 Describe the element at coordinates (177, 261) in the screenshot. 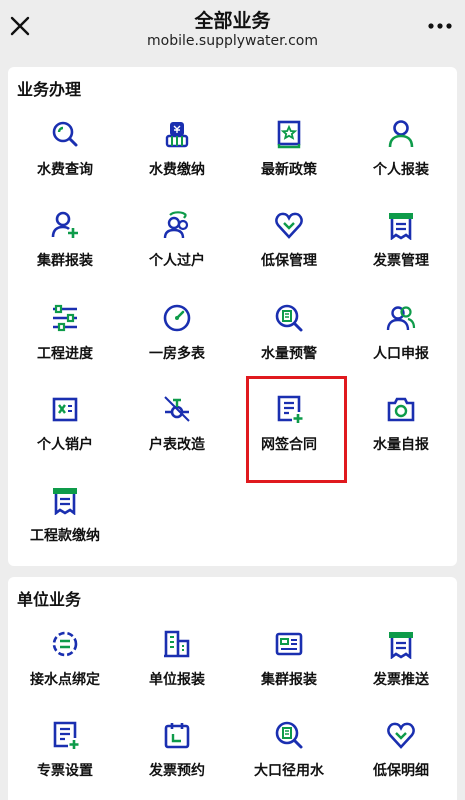

I see `item-label: 个人过户` at that location.